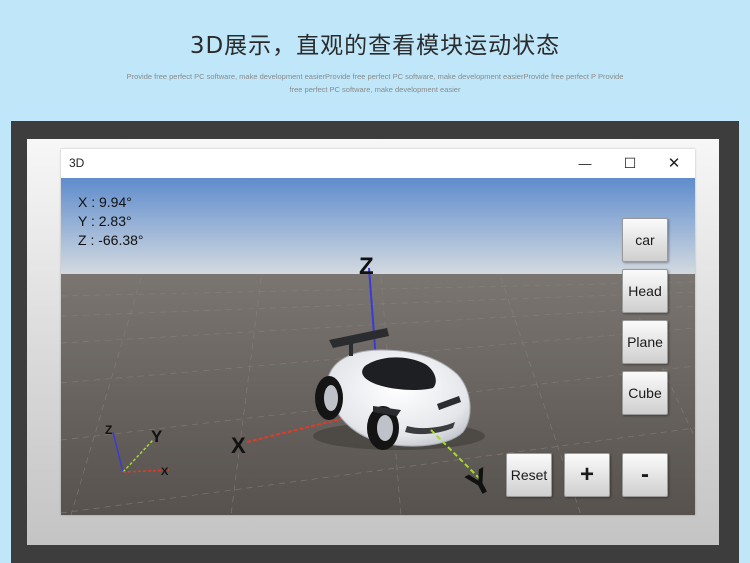 The width and height of the screenshot is (750, 563). Describe the element at coordinates (645, 342) in the screenshot. I see `plane-button: Plane` at that location.